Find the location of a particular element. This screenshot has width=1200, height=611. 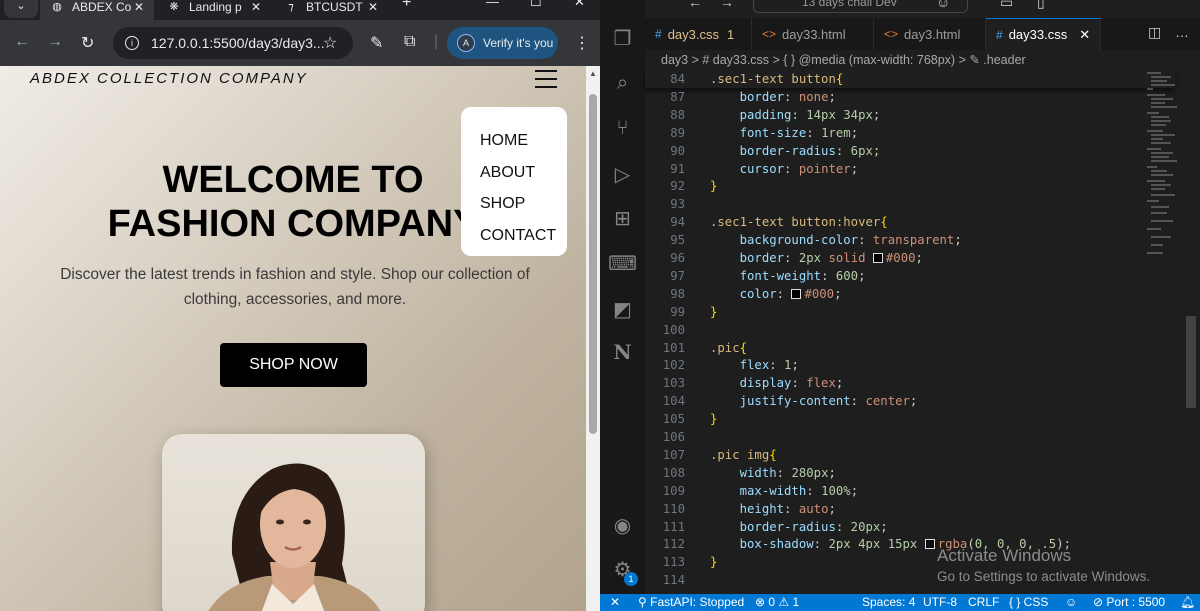

gear-icon: ⚙ is located at coordinates (622, 569).